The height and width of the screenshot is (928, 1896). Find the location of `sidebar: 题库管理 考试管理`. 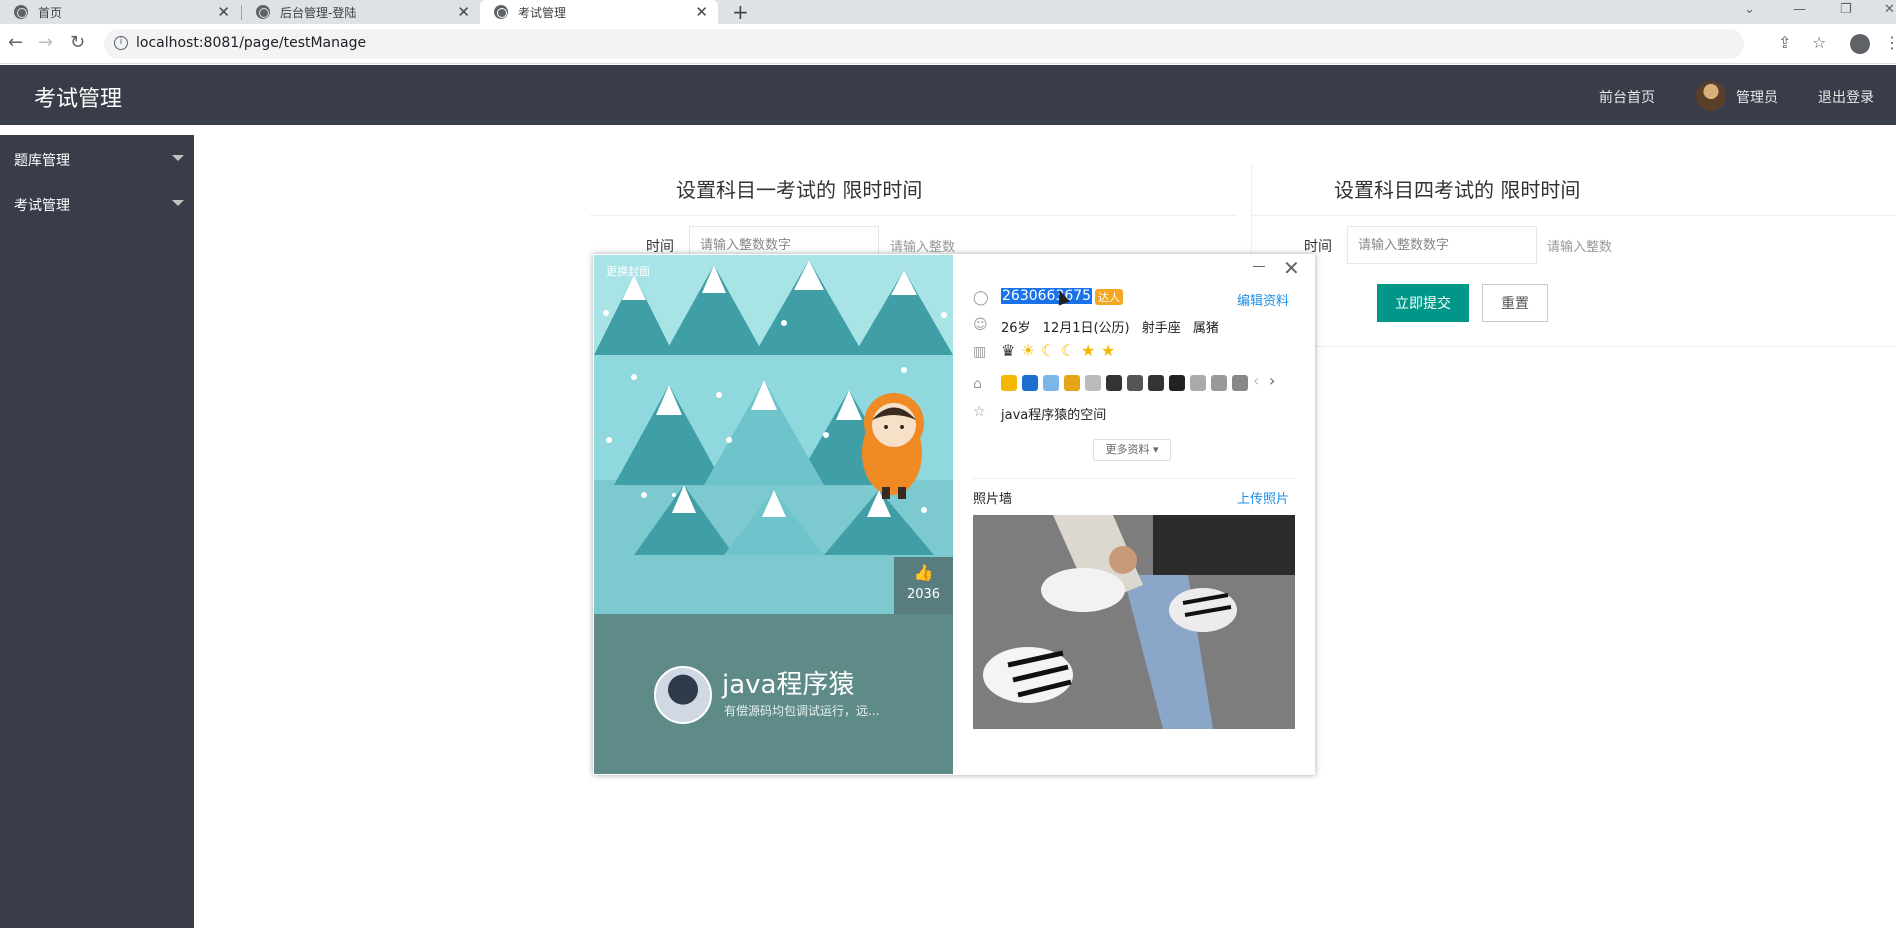

sidebar: 题库管理 考试管理 is located at coordinates (97, 531).